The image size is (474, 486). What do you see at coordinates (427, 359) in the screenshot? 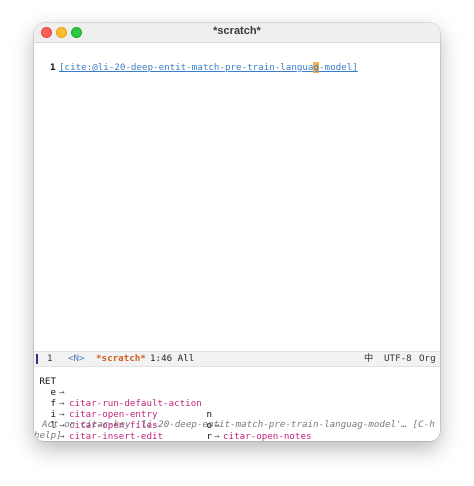
I see `major-mode: Org` at bounding box center [427, 359].